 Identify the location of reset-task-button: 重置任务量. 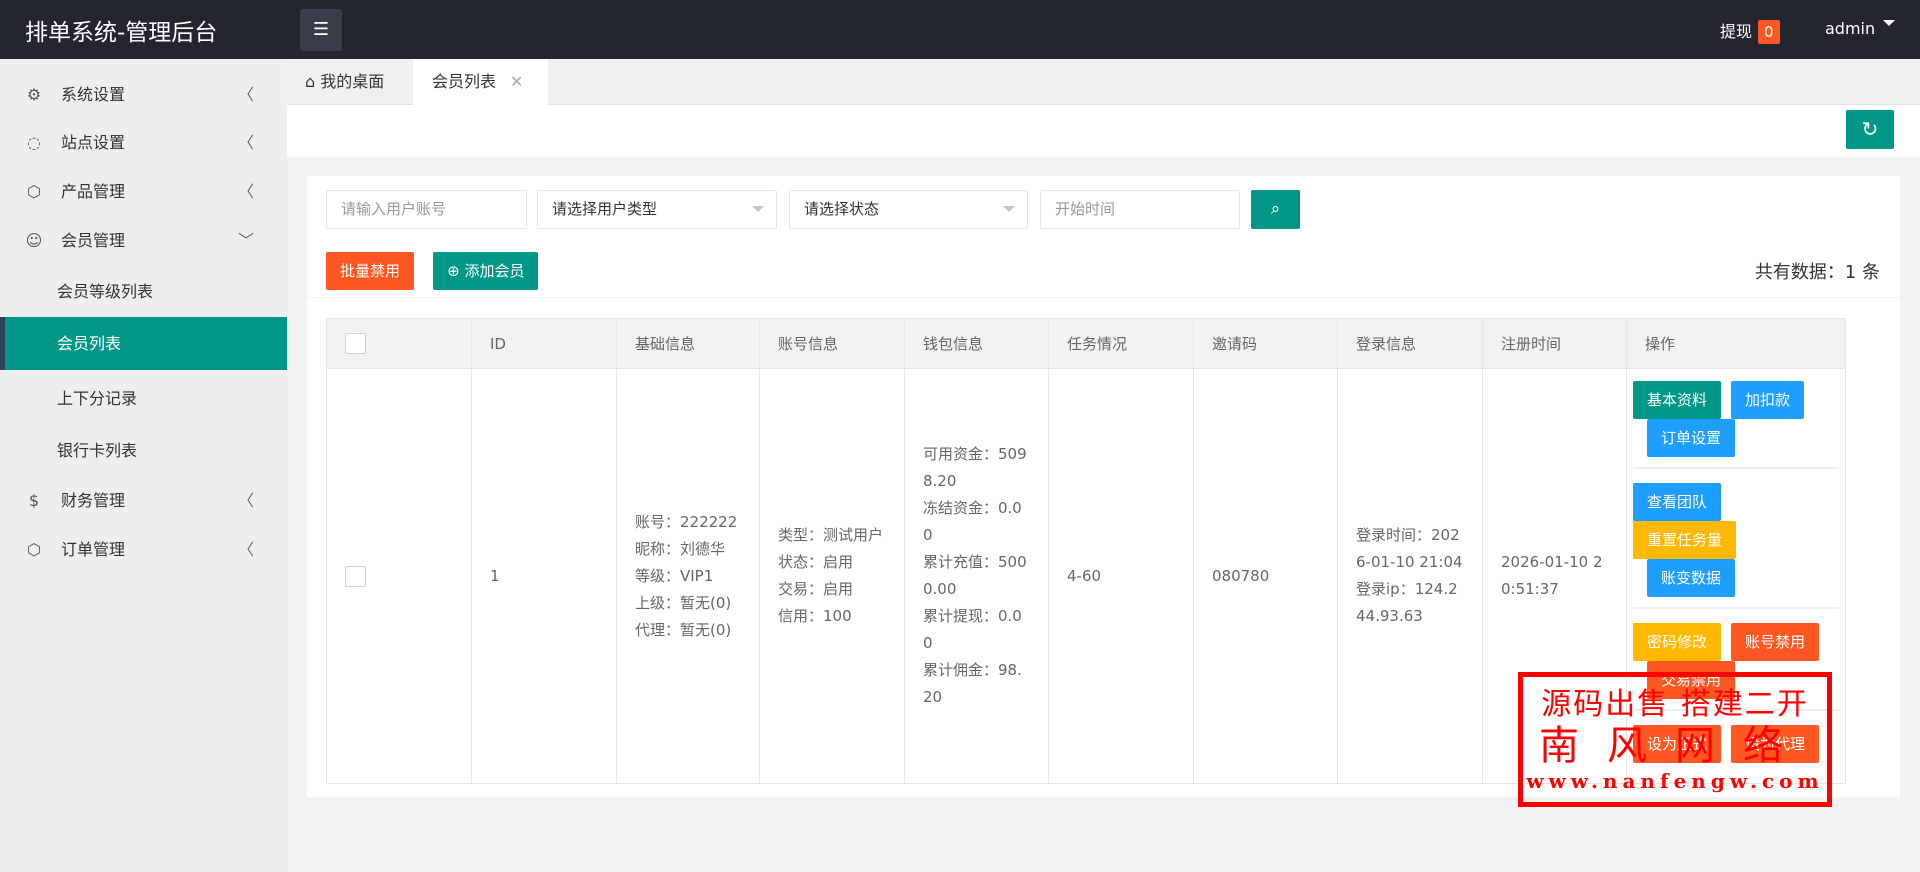
(1685, 540).